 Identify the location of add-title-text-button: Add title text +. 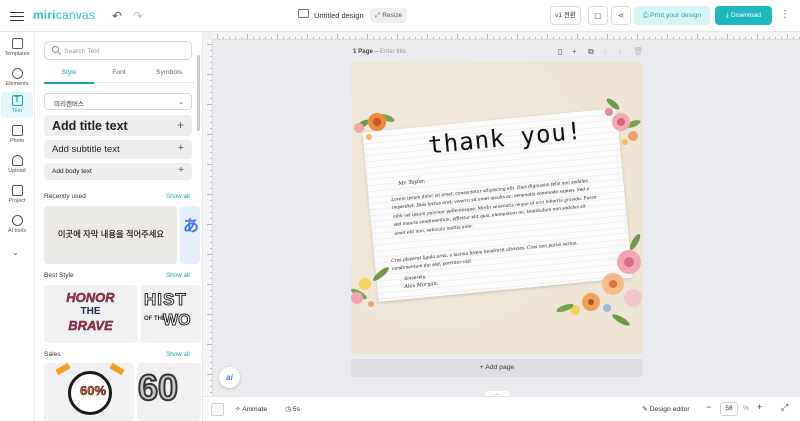
(118, 125).